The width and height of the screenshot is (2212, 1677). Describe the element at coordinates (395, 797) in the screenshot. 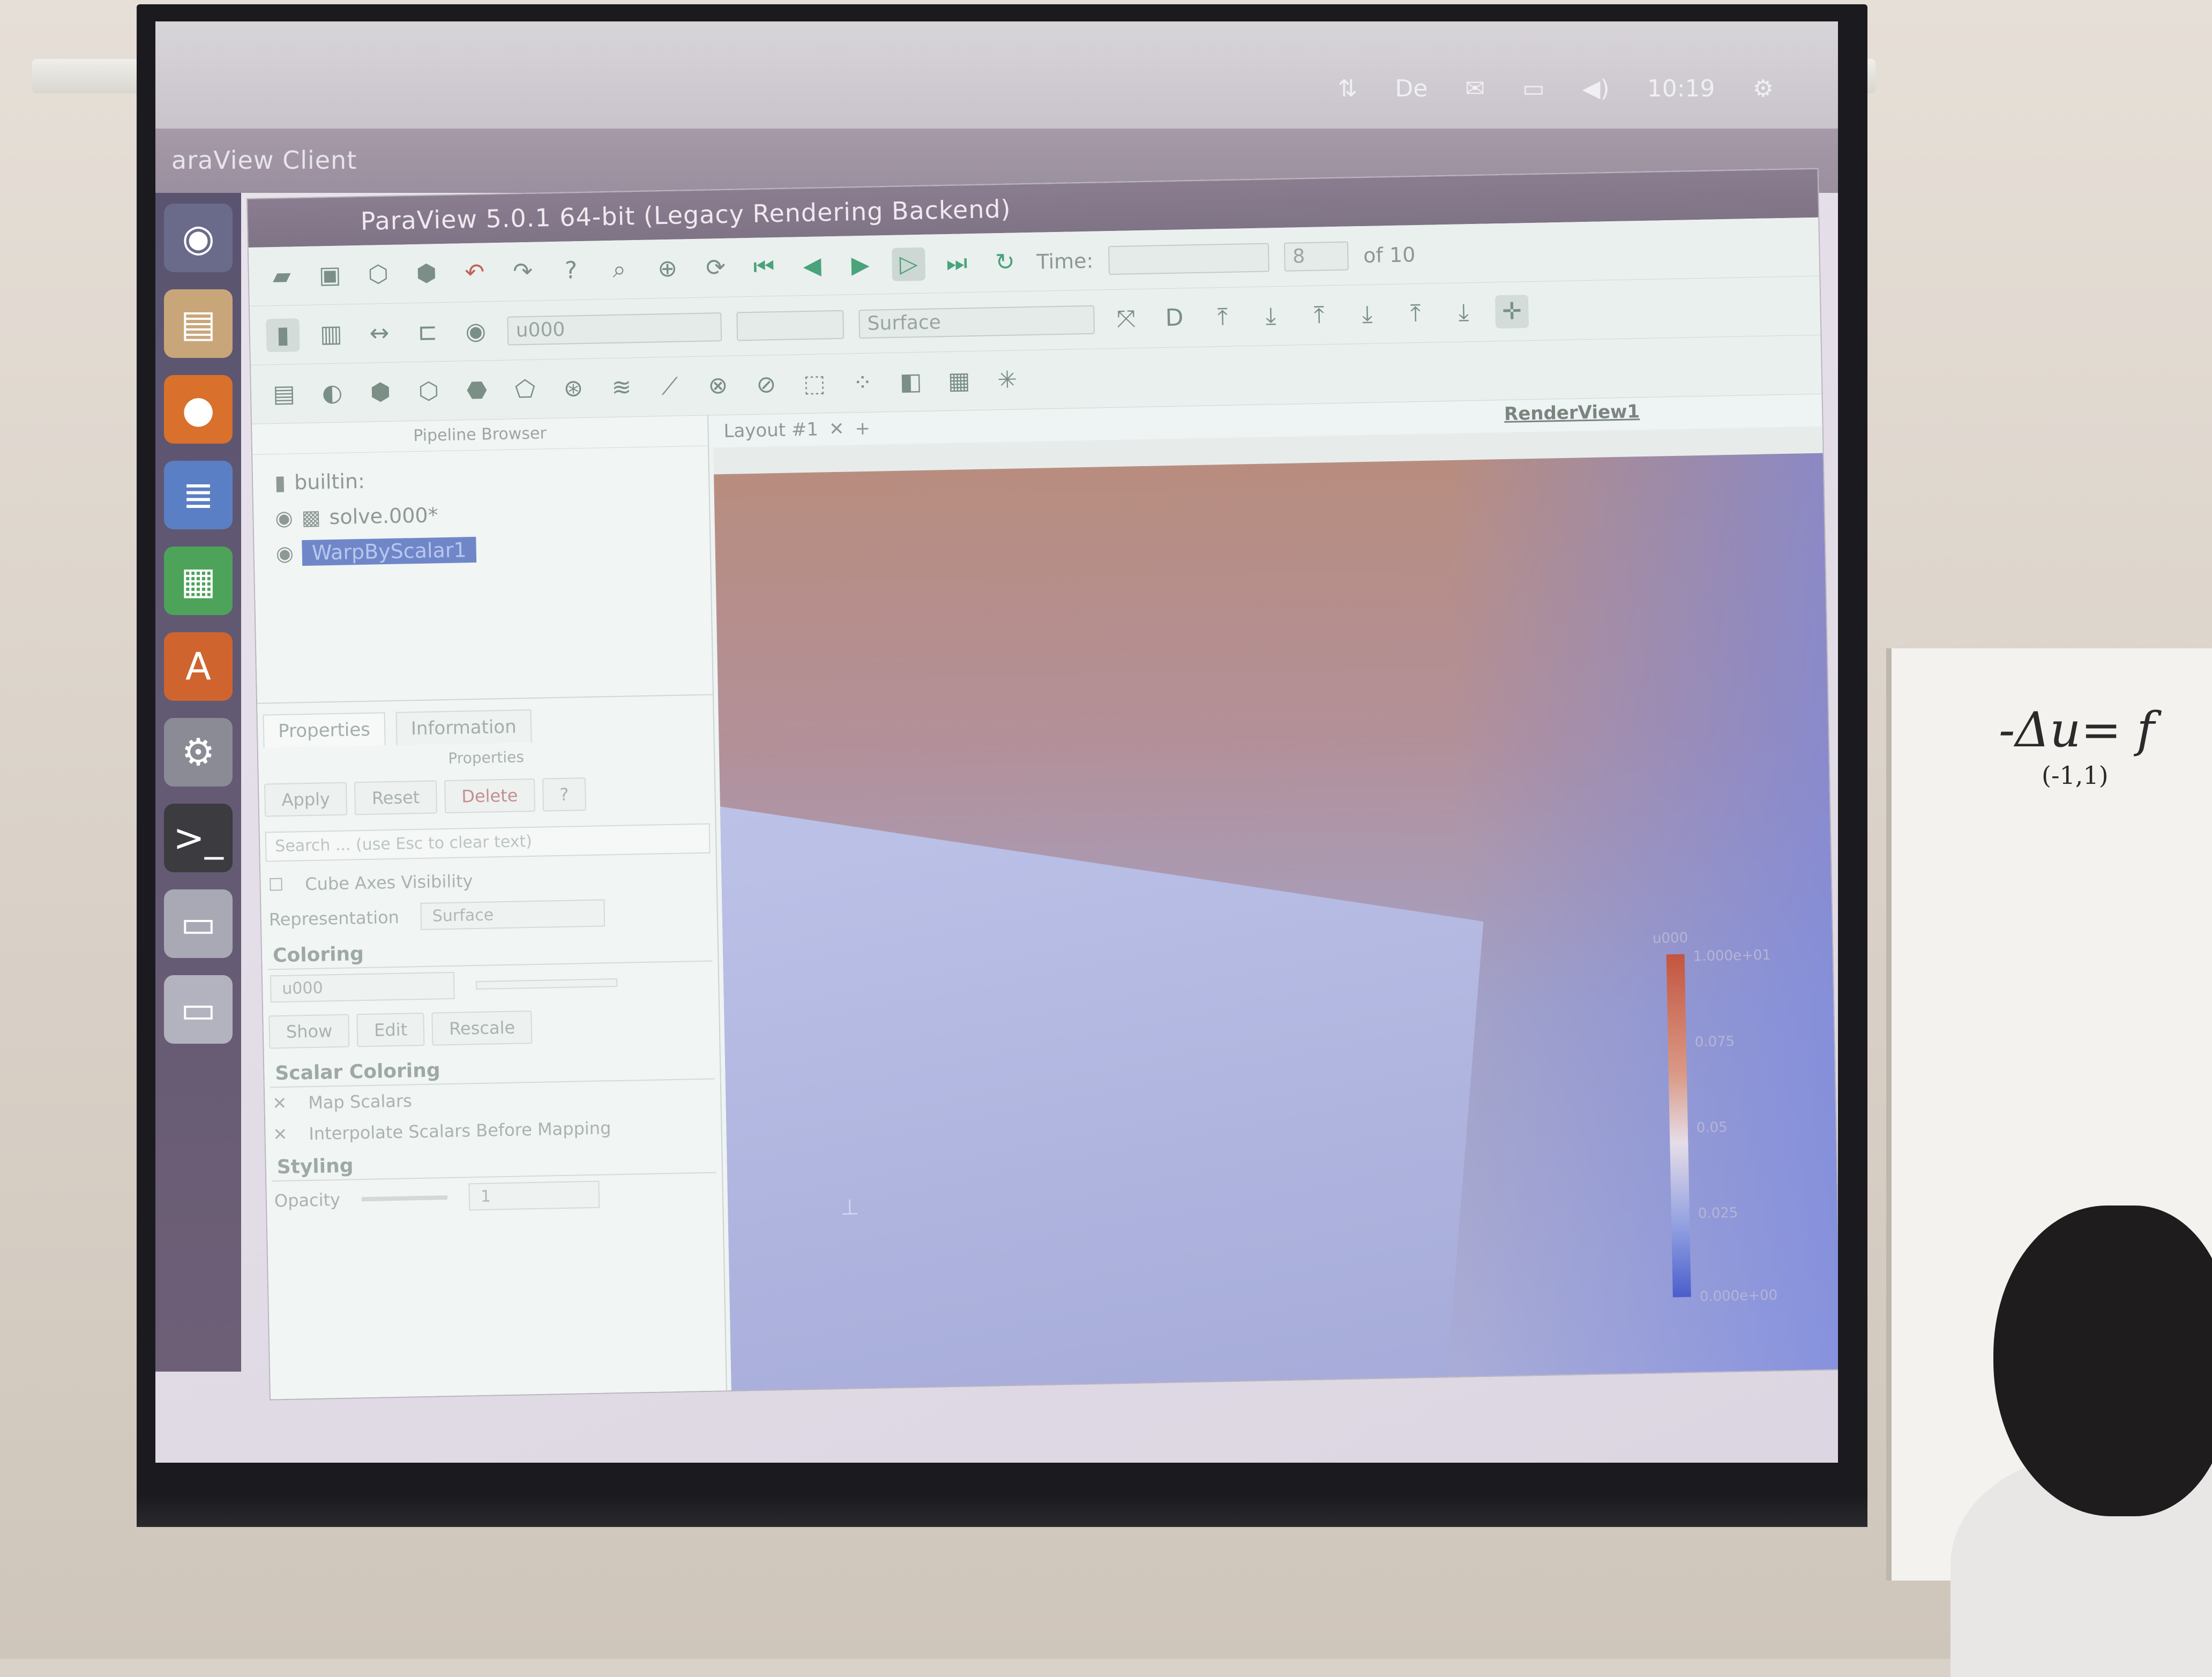

I see `reset-button: Reset` at that location.